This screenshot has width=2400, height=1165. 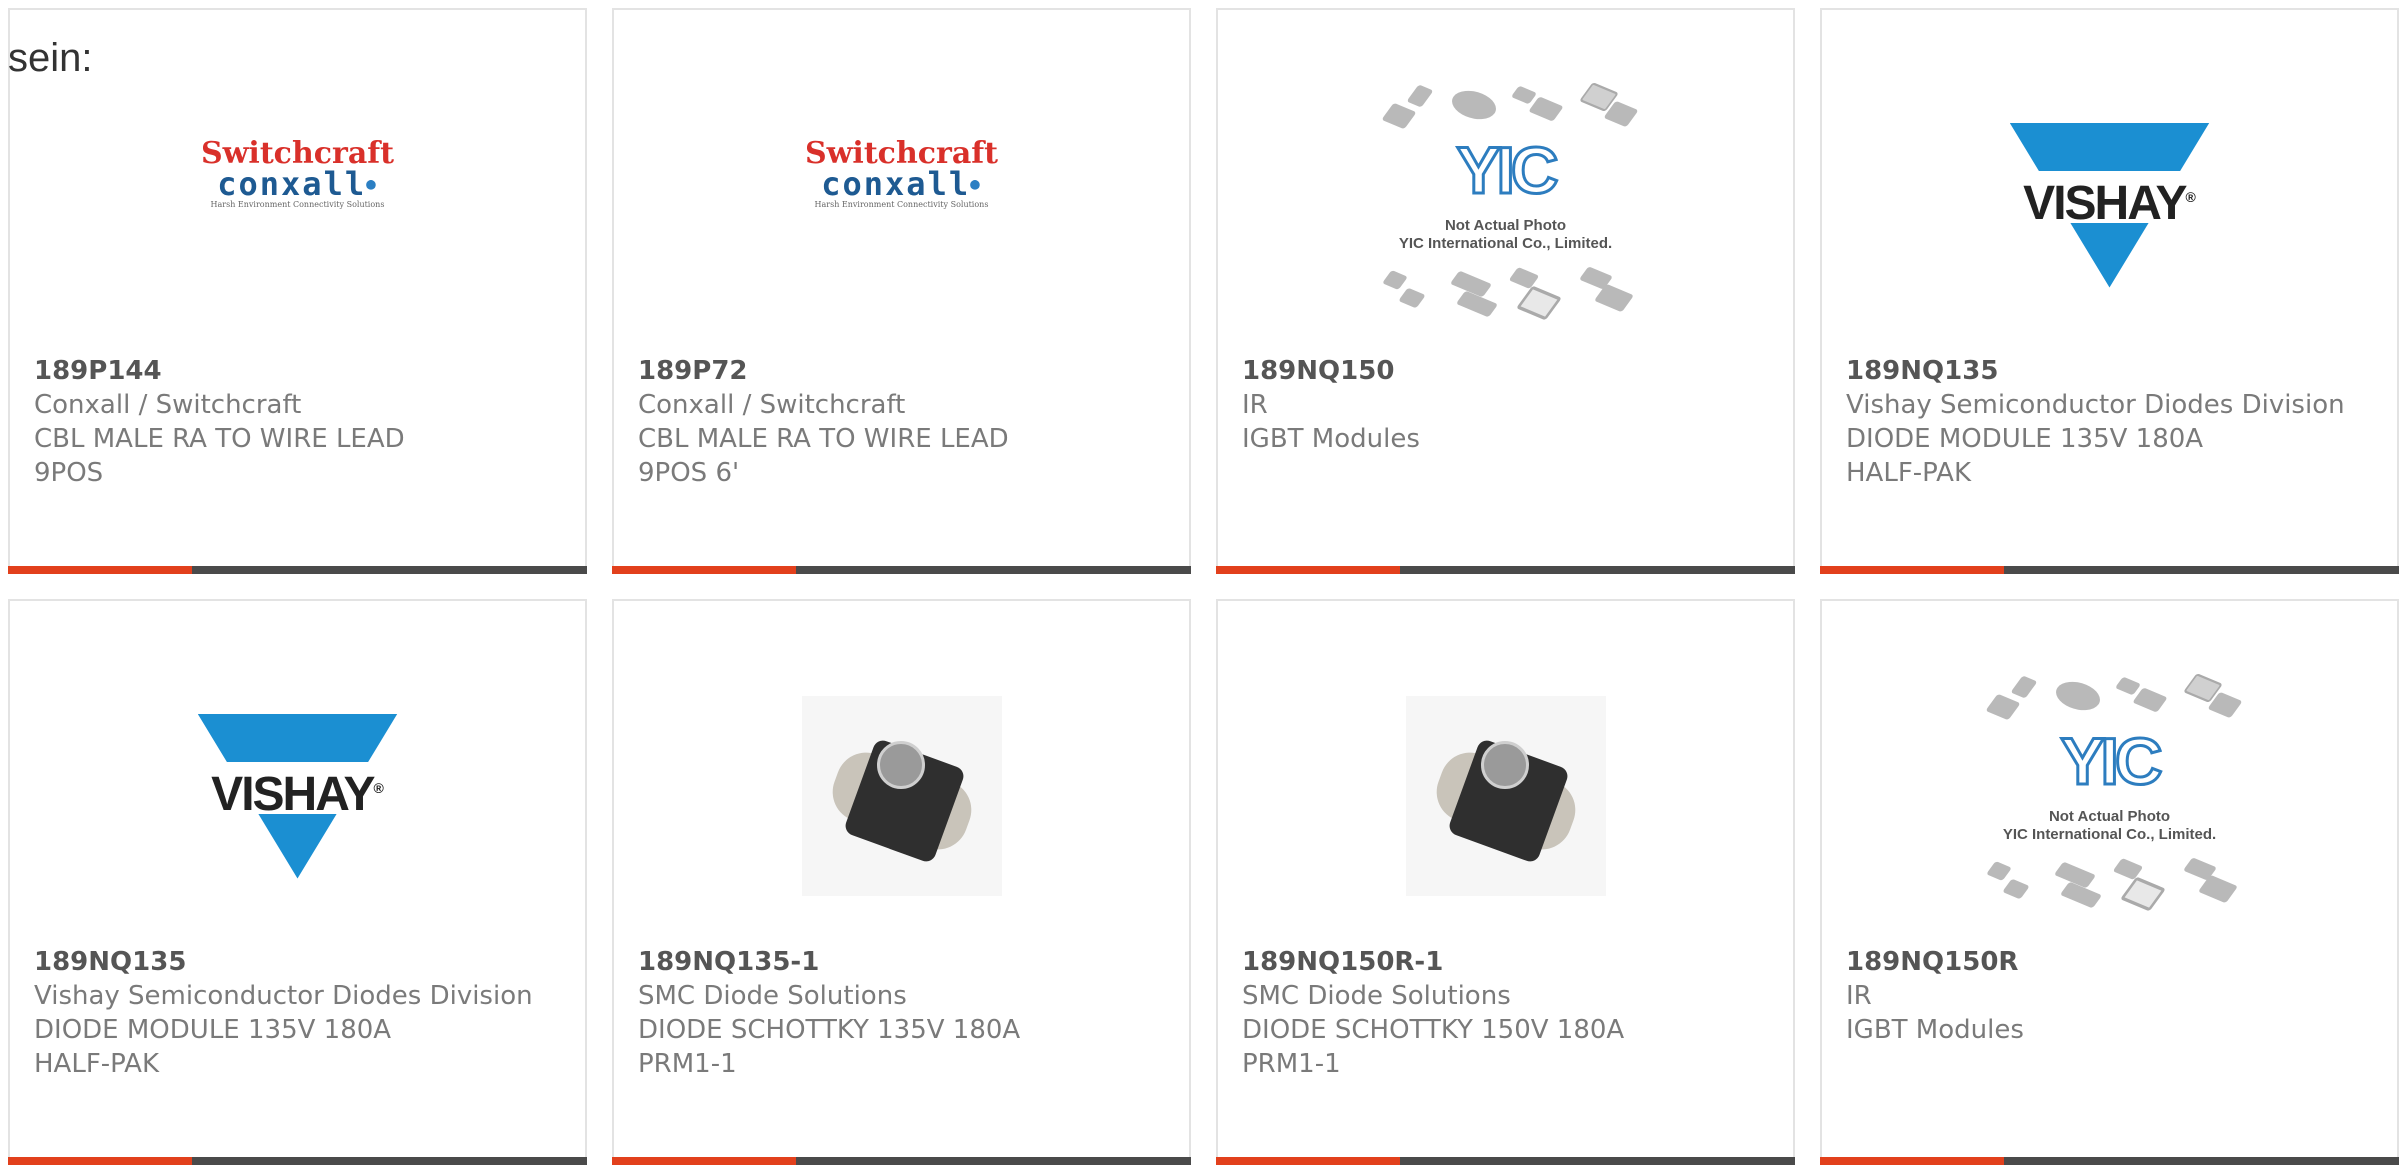 I want to click on product-description: DIODE SCHOTTKY 135V 180A, so click(x=829, y=1030).